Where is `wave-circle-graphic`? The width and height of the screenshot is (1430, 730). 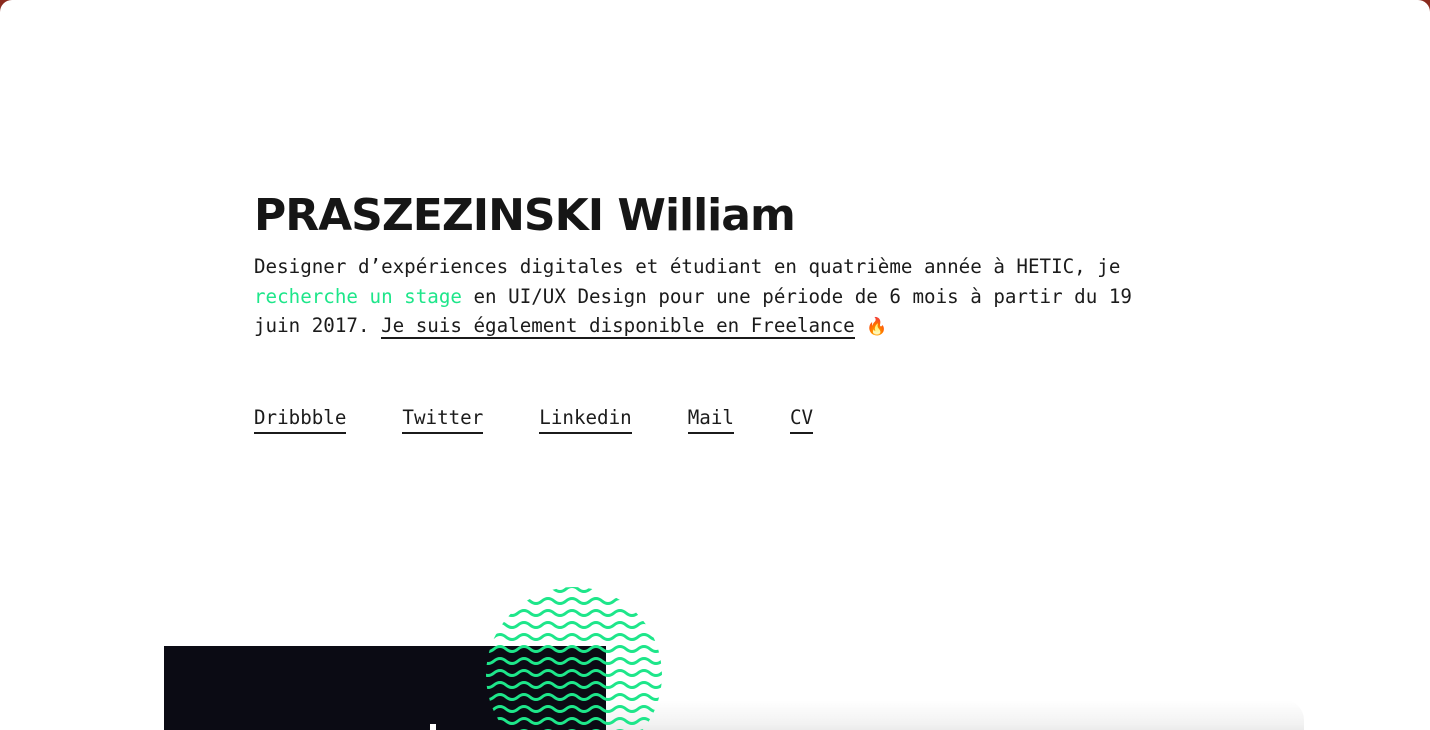 wave-circle-graphic is located at coordinates (574, 658).